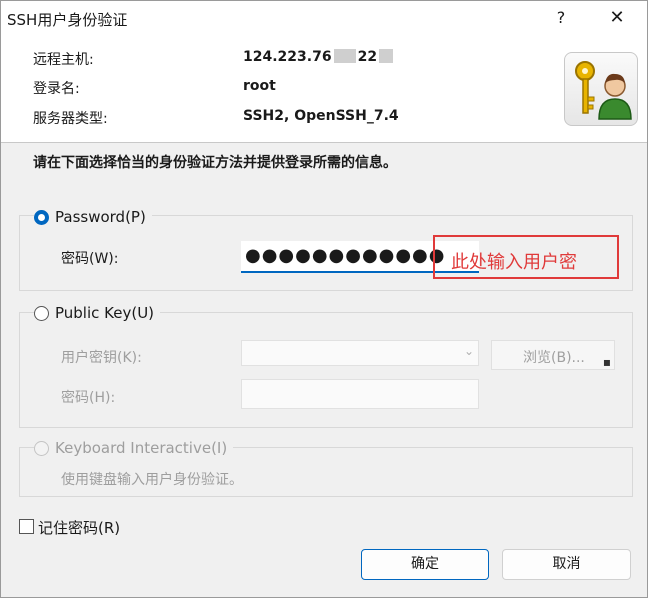 The height and width of the screenshot is (598, 648). What do you see at coordinates (514, 262) in the screenshot?
I see `annotation-text: 此处输入用户密` at bounding box center [514, 262].